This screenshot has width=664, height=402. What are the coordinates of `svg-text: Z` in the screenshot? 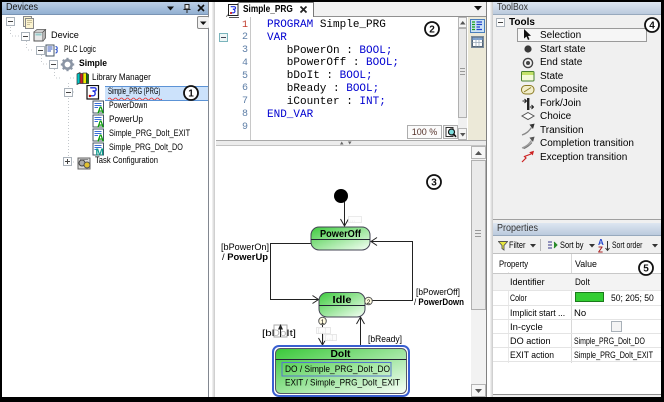 It's located at (600, 250).